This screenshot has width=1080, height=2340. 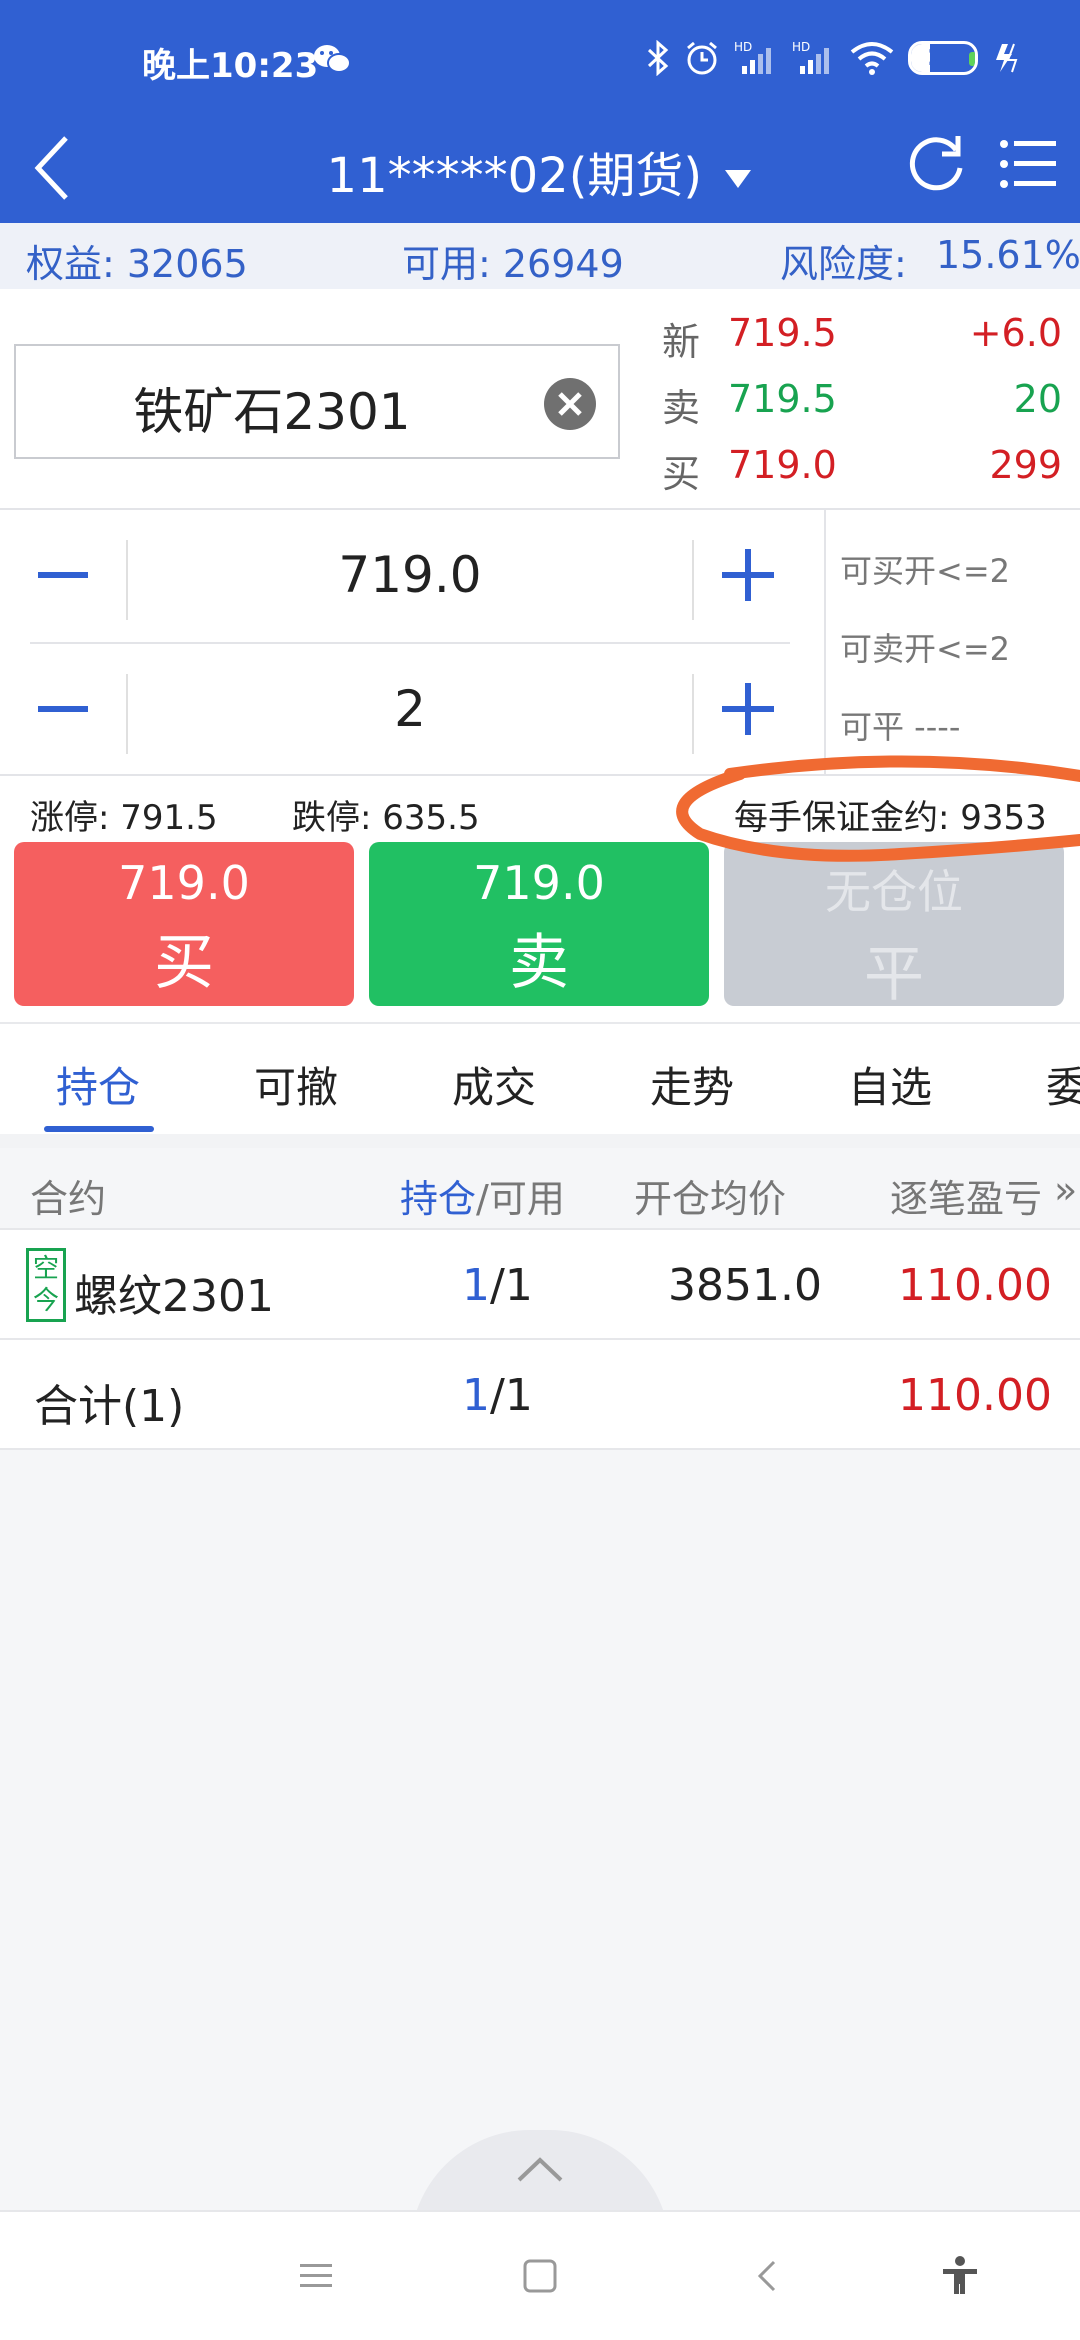 What do you see at coordinates (45, 1301) in the screenshot?
I see `tag-today: 今` at bounding box center [45, 1301].